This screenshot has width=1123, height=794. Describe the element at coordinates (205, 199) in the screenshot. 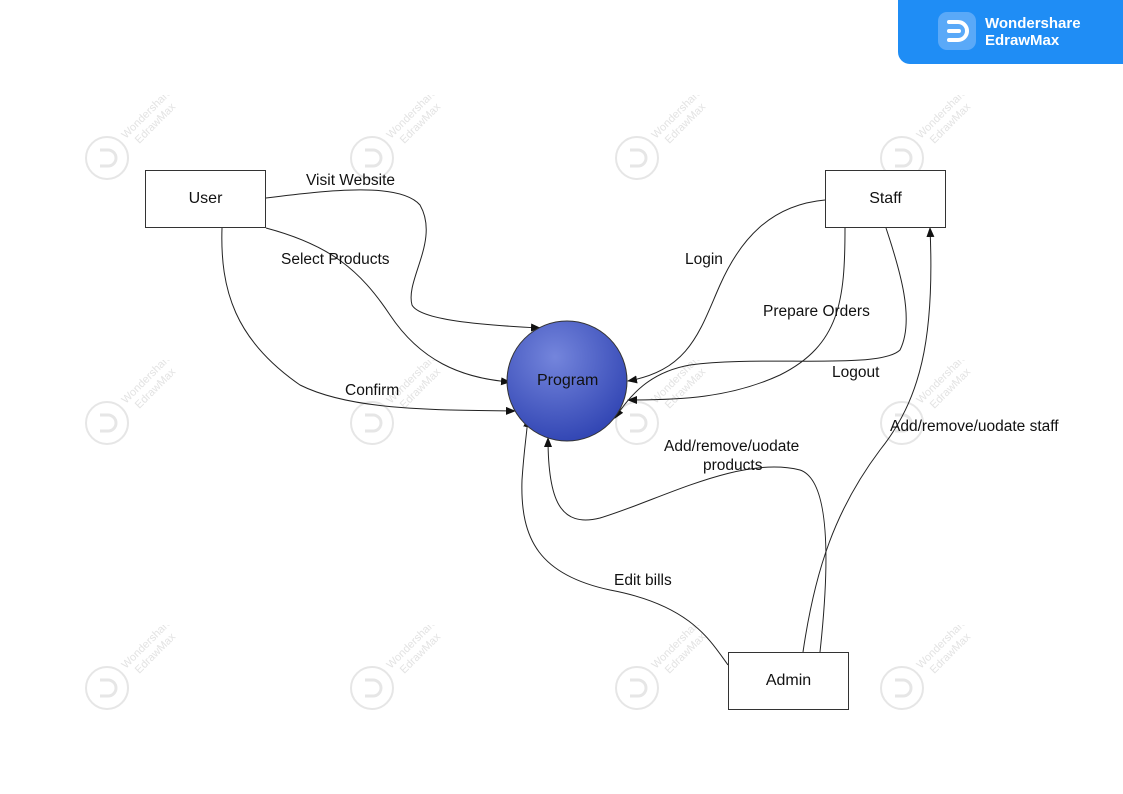

I see `entity-user: User` at that location.